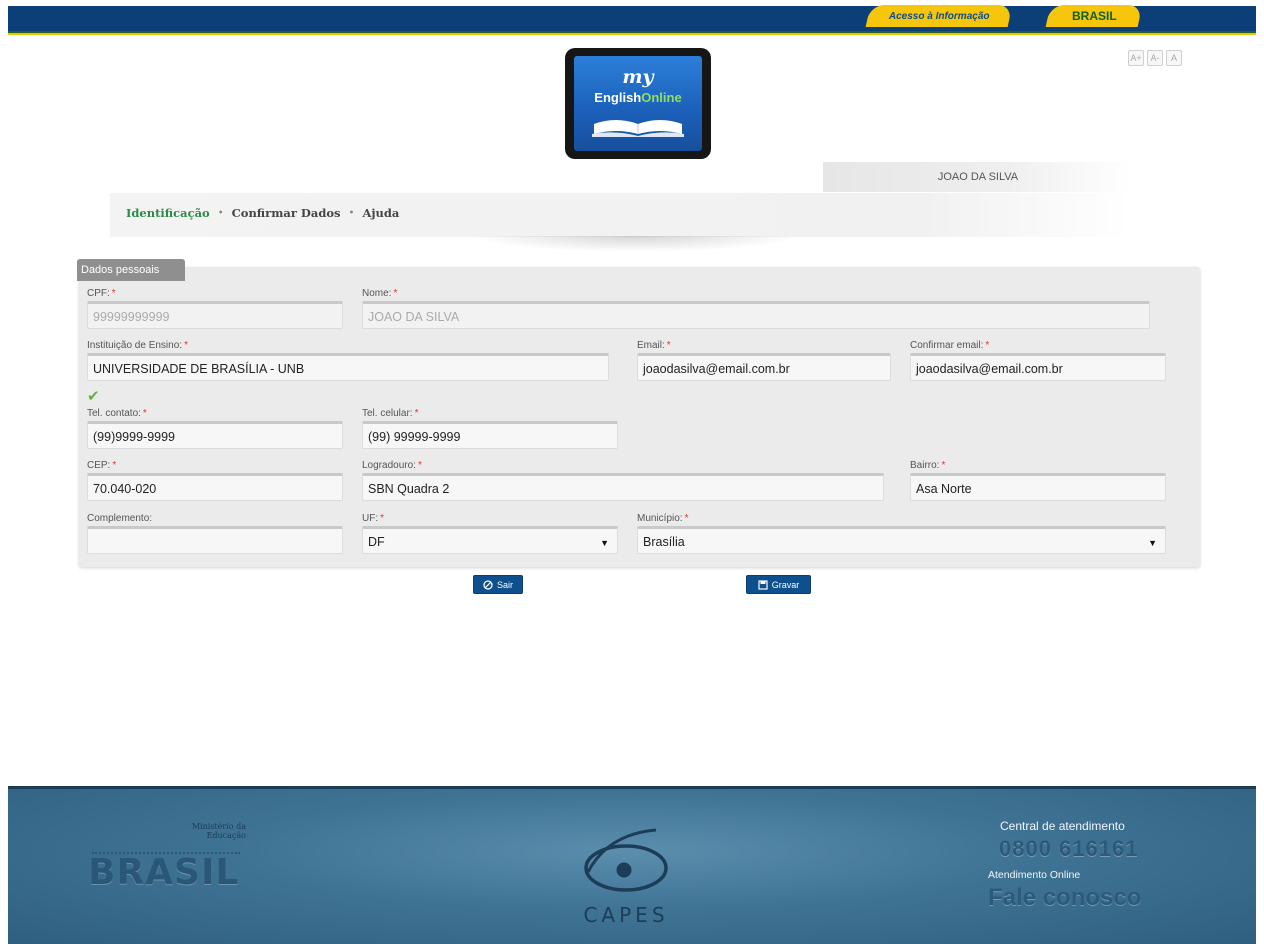 The width and height of the screenshot is (1264, 944). I want to click on panel-title: Dados pessoais, so click(131, 270).